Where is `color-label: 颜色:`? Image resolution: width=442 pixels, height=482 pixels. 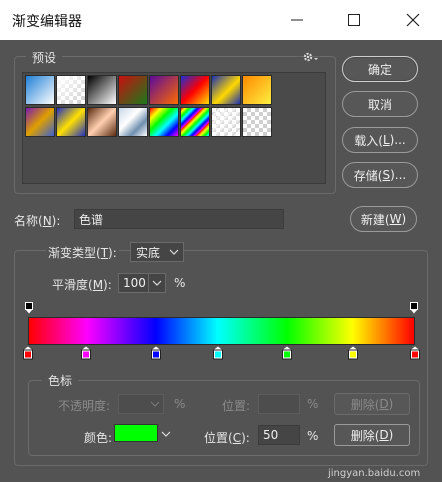 color-label: 颜色: is located at coordinates (98, 438).